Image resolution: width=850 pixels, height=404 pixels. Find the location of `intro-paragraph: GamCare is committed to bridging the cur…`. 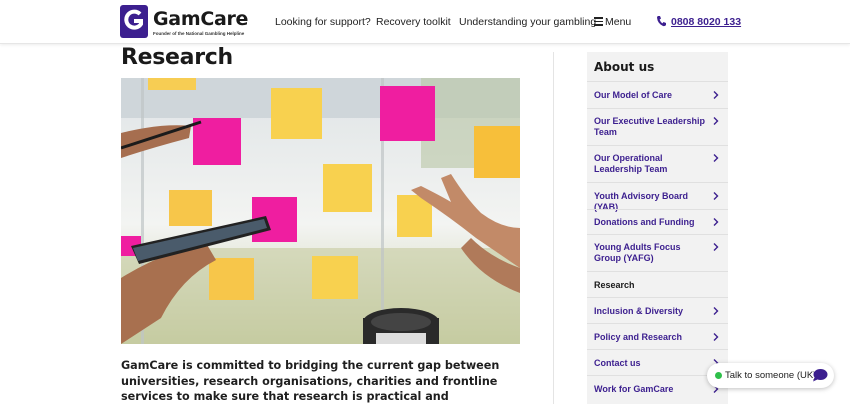

intro-paragraph: GamCare is committed to bridging the cur… is located at coordinates (310, 381).